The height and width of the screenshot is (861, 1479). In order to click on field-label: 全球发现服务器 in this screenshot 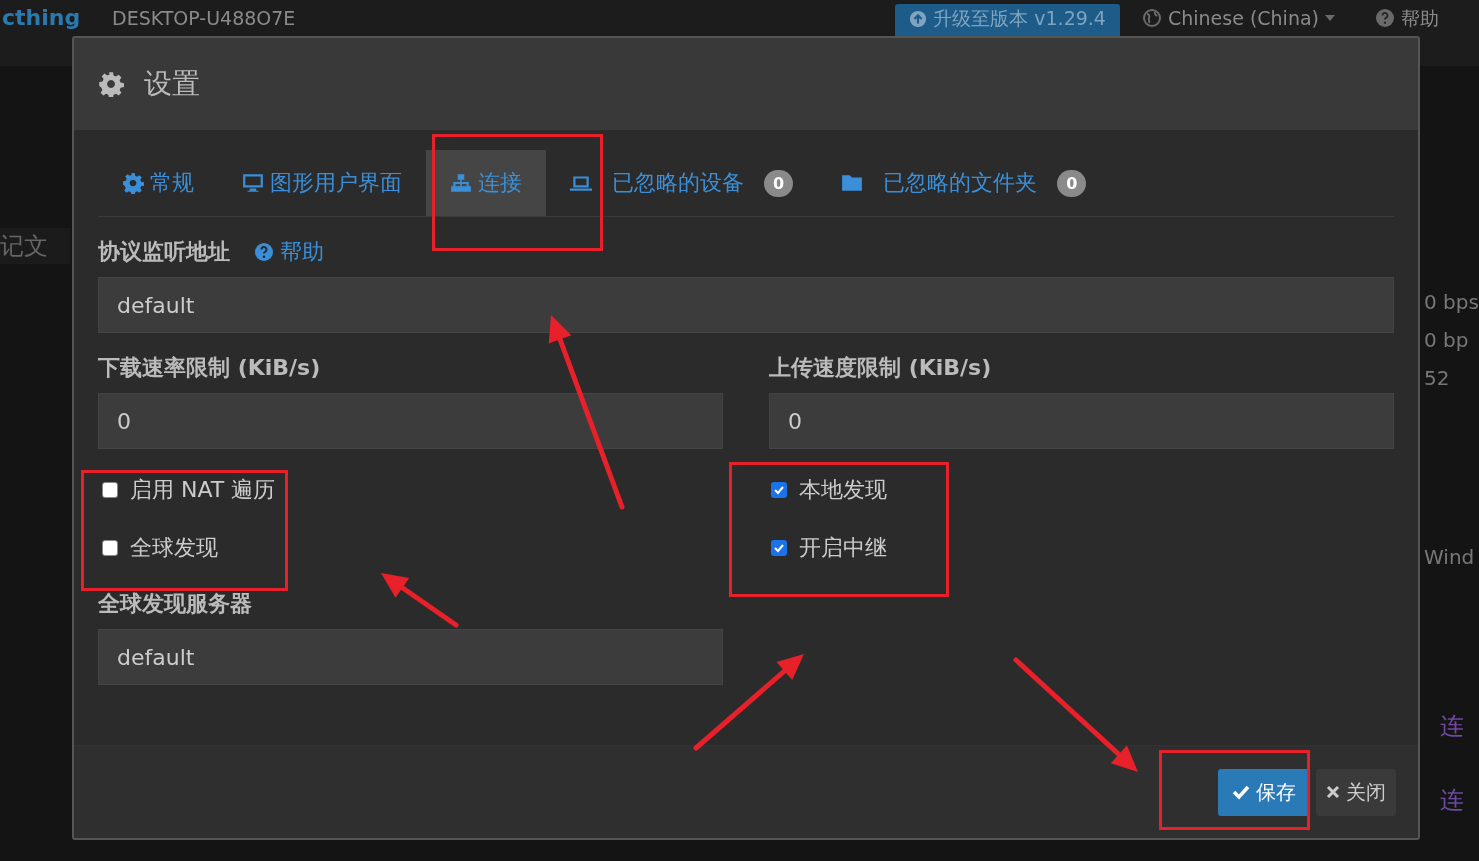, I will do `click(175, 604)`.